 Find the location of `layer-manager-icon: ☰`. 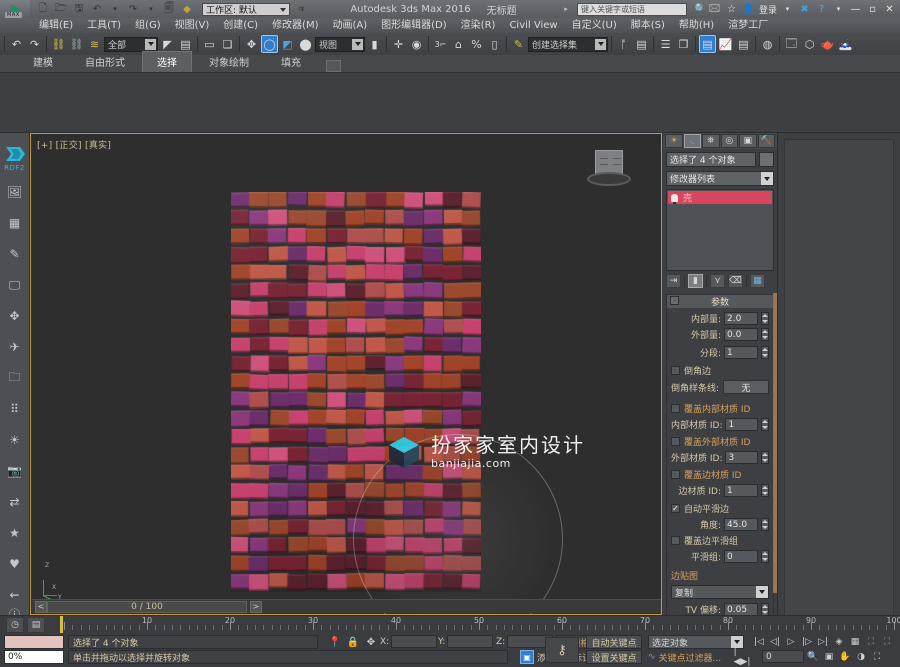

layer-manager-icon: ☰ is located at coordinates (665, 44).